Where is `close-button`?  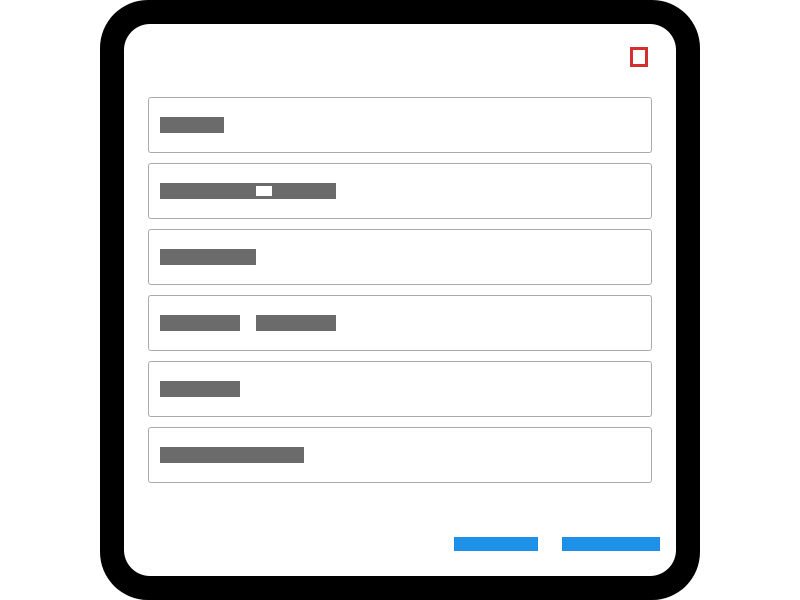
close-button is located at coordinates (639, 57).